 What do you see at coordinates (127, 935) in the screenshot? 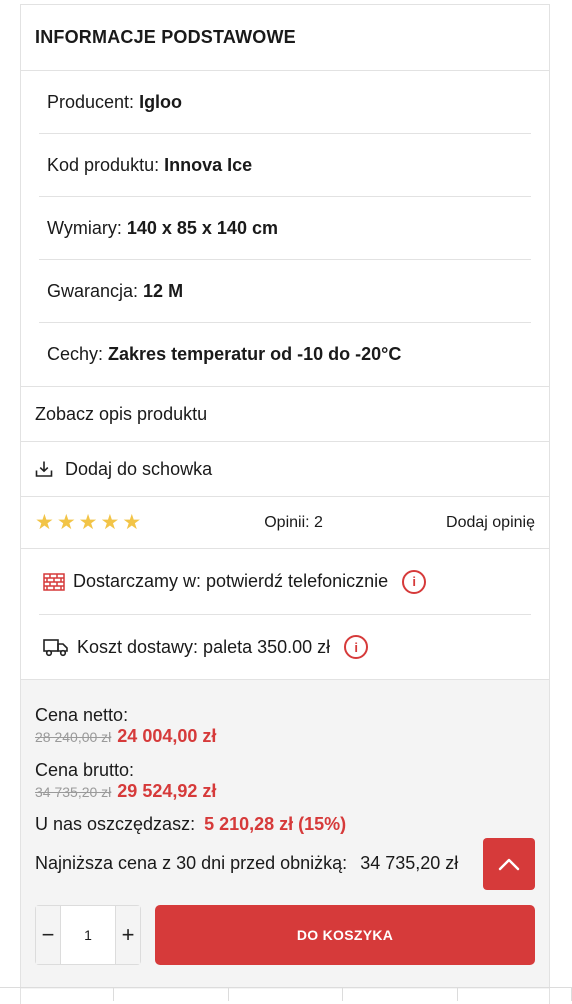
I see `quantity-increase-button: +` at bounding box center [127, 935].